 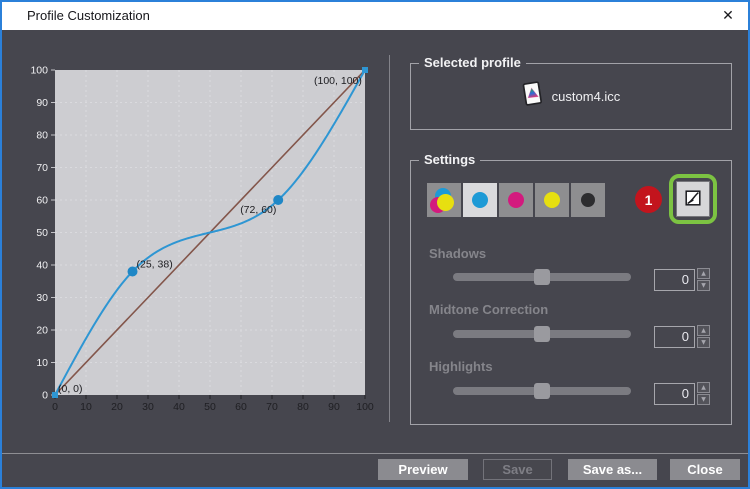 I want to click on midtone-slider-thumb, so click(x=542, y=334).